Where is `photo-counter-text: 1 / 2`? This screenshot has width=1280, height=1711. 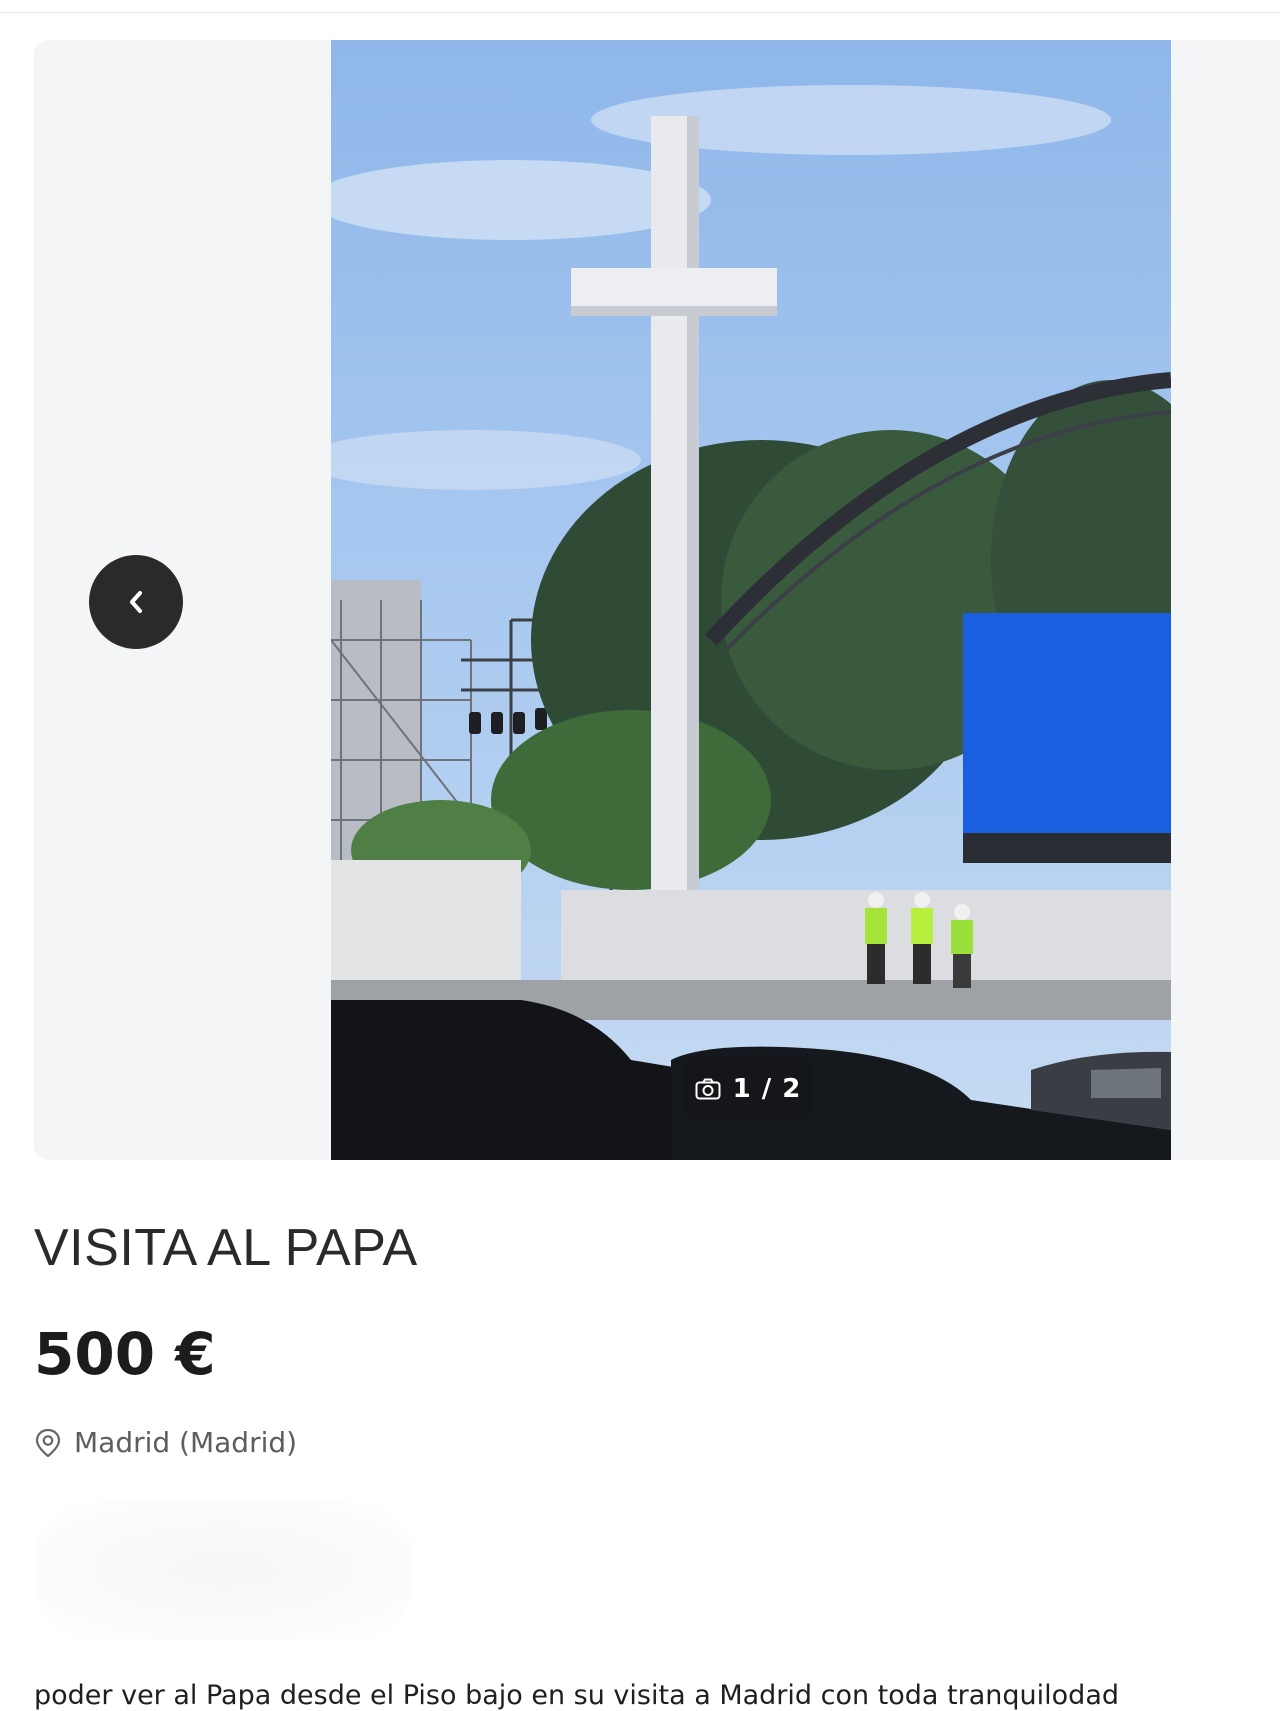 photo-counter-text: 1 / 2 is located at coordinates (767, 1089).